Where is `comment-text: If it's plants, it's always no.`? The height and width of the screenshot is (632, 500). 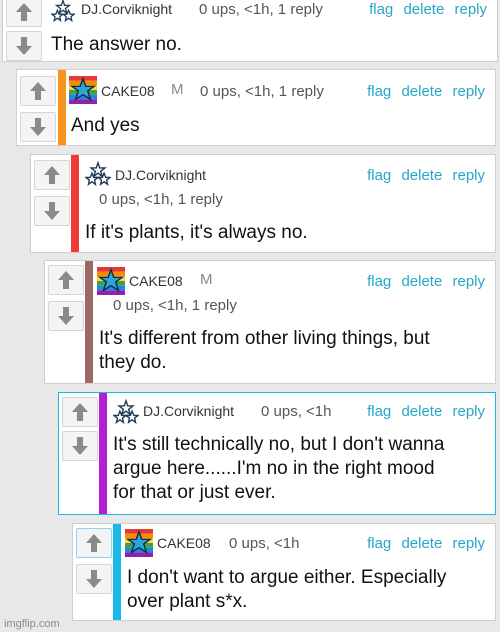 comment-text: If it's plants, it's always no. is located at coordinates (196, 232).